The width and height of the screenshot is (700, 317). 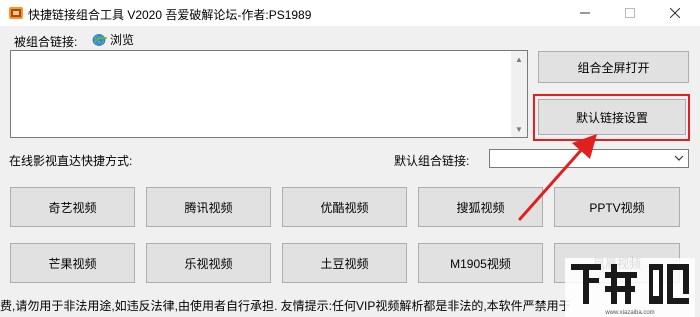 I want to click on maximize-button, so click(x=630, y=13).